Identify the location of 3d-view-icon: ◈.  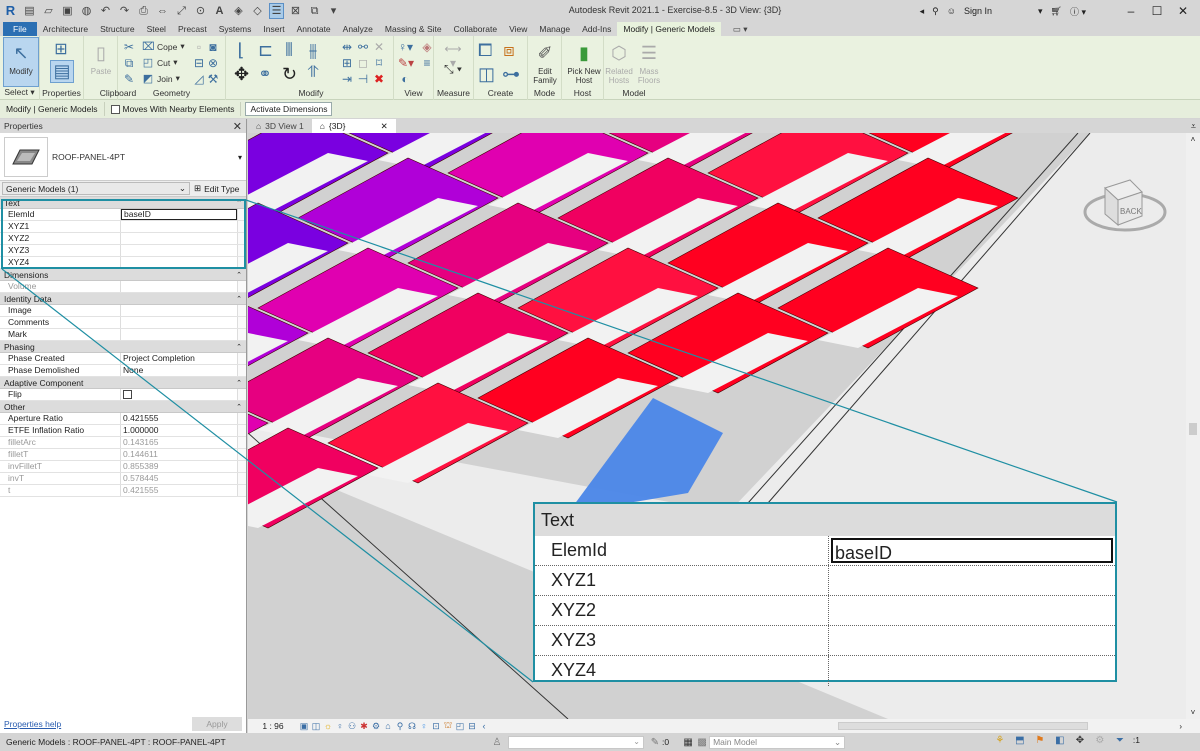
(238, 11).